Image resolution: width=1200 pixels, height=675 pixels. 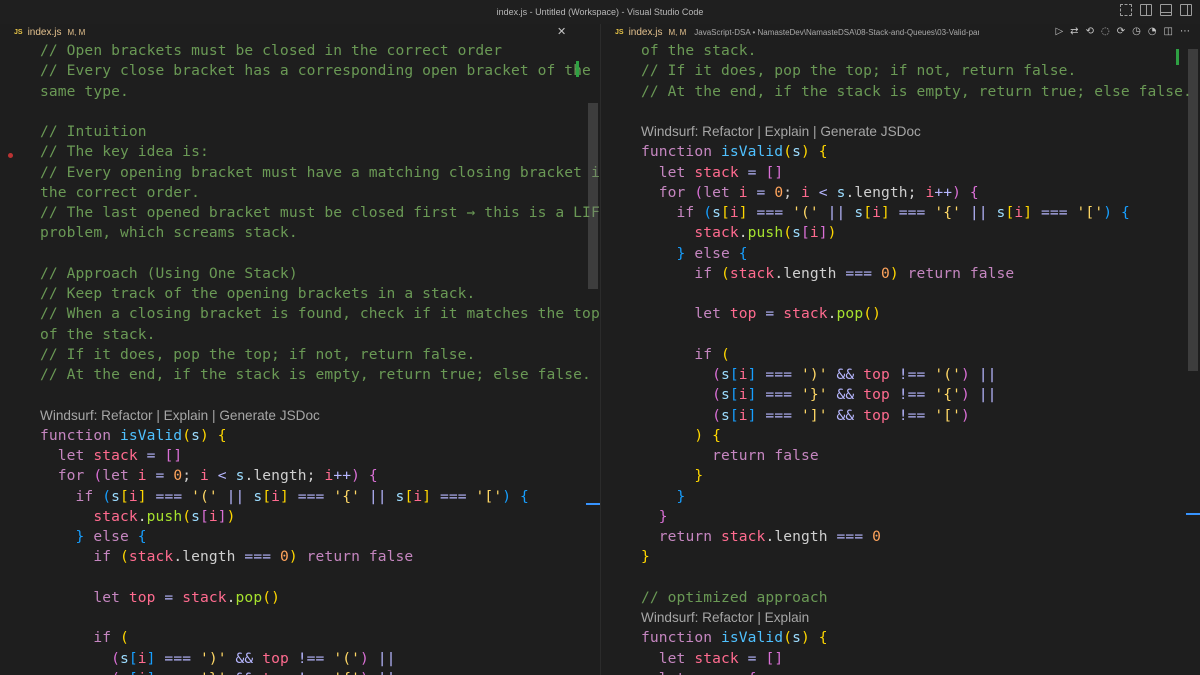 I want to click on code-line: let map = {, so click(x=699, y=672).